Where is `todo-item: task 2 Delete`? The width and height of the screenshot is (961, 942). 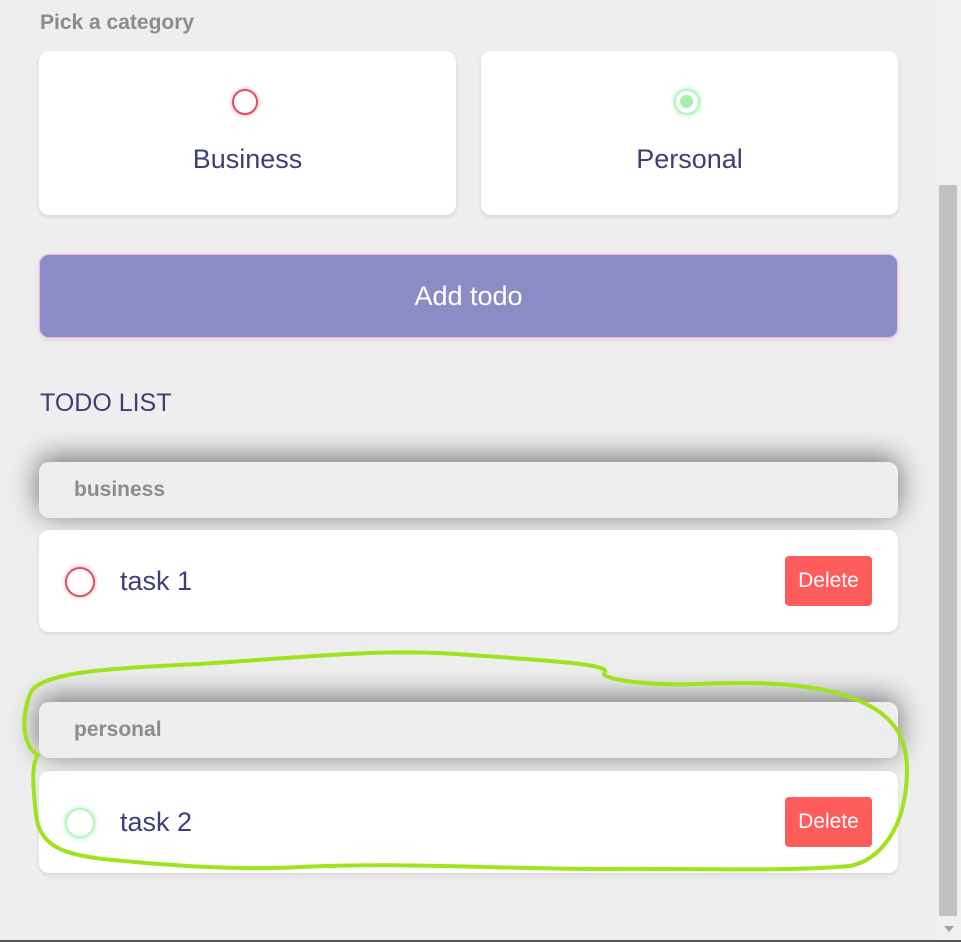 todo-item: task 2 Delete is located at coordinates (468, 822).